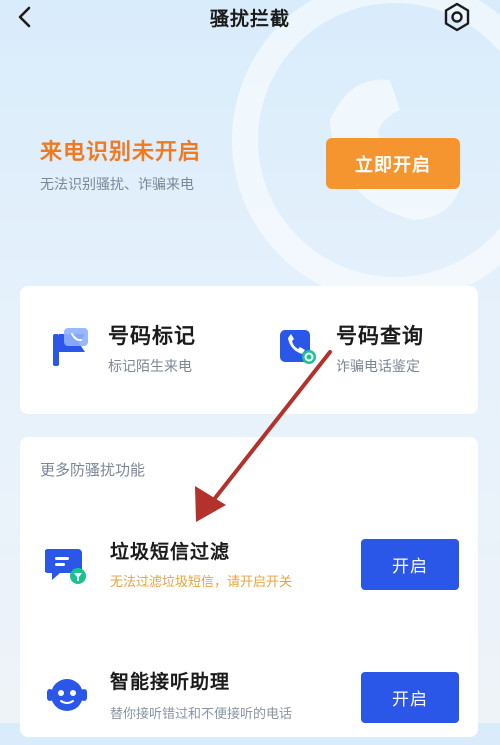 This screenshot has height=745, width=500. I want to click on smart-answer-label: 智能接听助理, so click(170, 682).